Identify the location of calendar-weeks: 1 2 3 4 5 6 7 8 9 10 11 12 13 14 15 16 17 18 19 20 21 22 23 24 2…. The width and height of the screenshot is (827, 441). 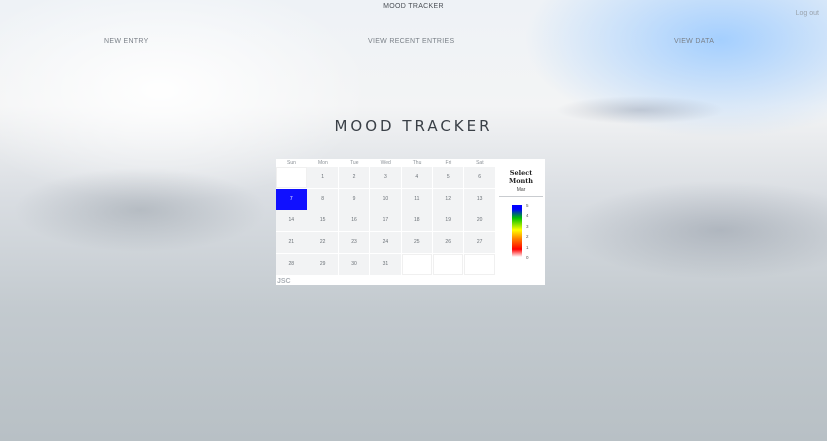
(386, 221).